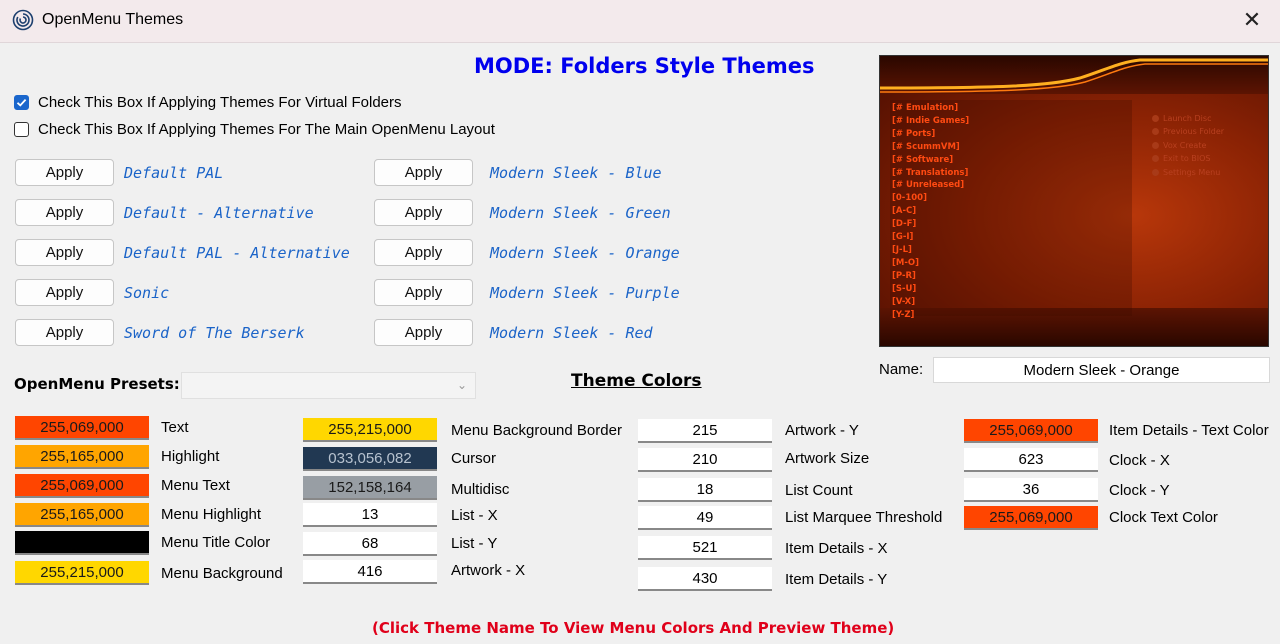 The image size is (1280, 644). What do you see at coordinates (1031, 490) in the screenshot?
I see `numeric-field: 36` at bounding box center [1031, 490].